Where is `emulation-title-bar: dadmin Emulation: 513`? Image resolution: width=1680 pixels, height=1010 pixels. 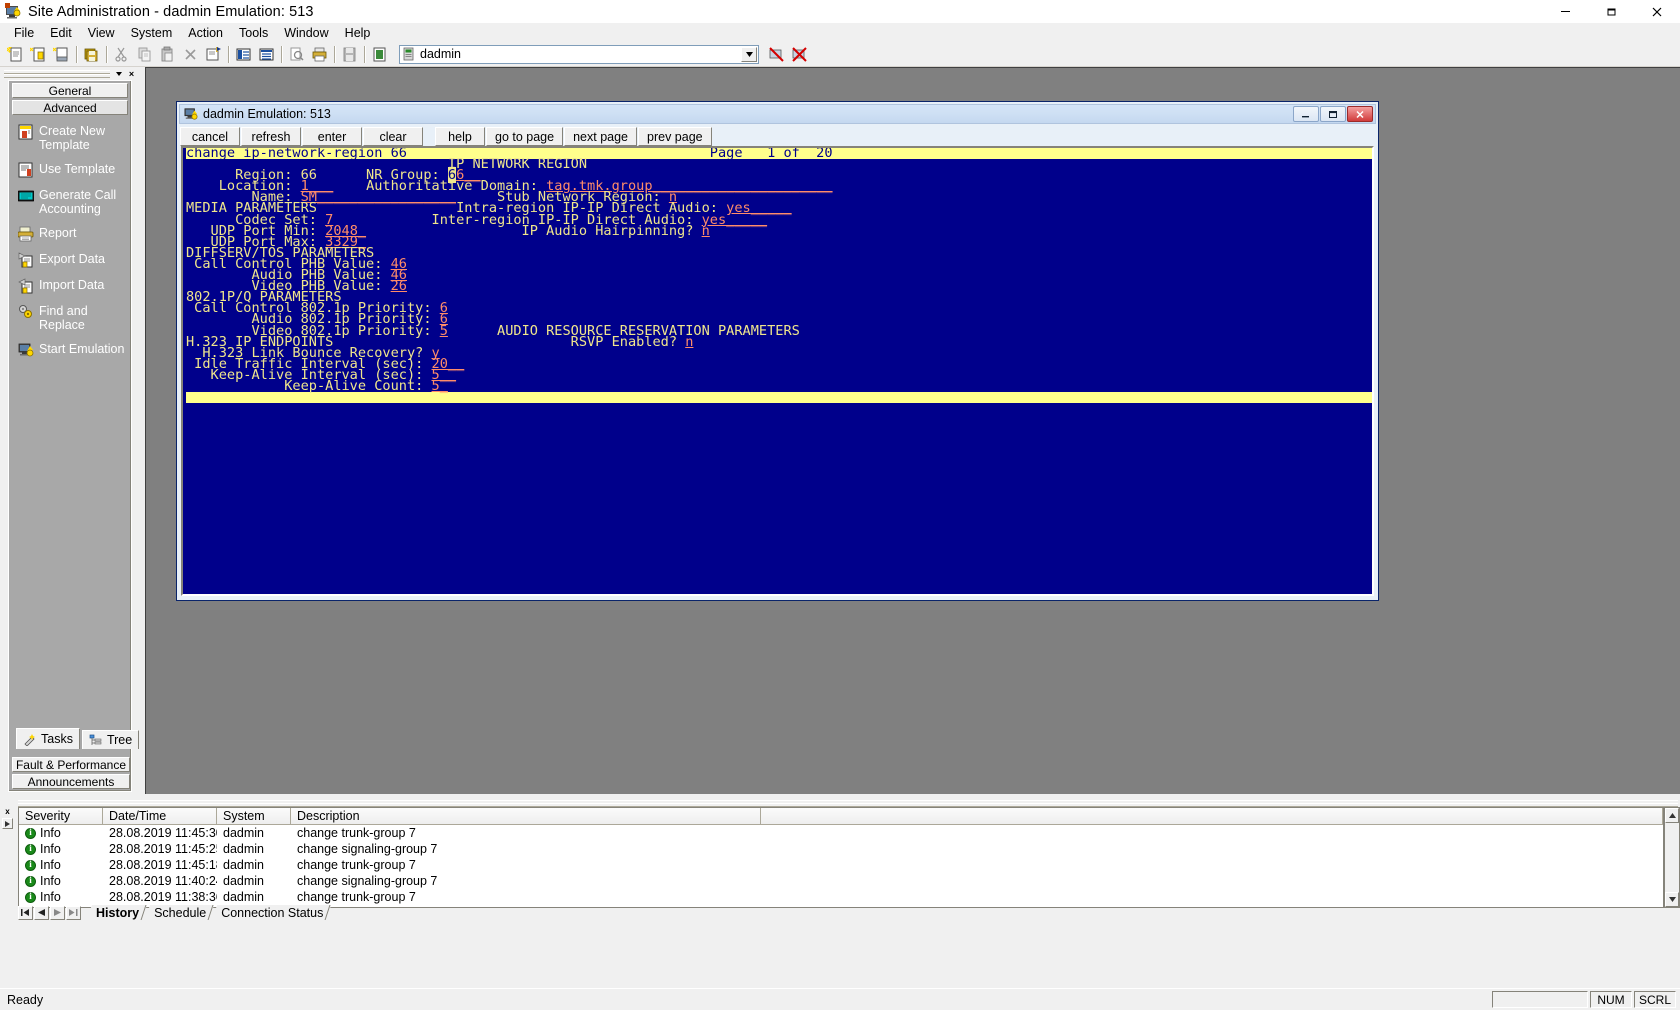 emulation-title-bar: dadmin Emulation: 513 is located at coordinates (777, 114).